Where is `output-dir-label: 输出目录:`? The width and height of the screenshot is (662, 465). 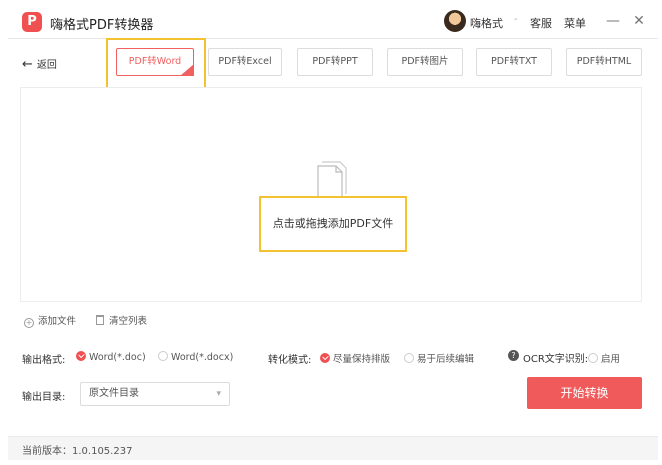 output-dir-label: 输出目录: is located at coordinates (44, 397).